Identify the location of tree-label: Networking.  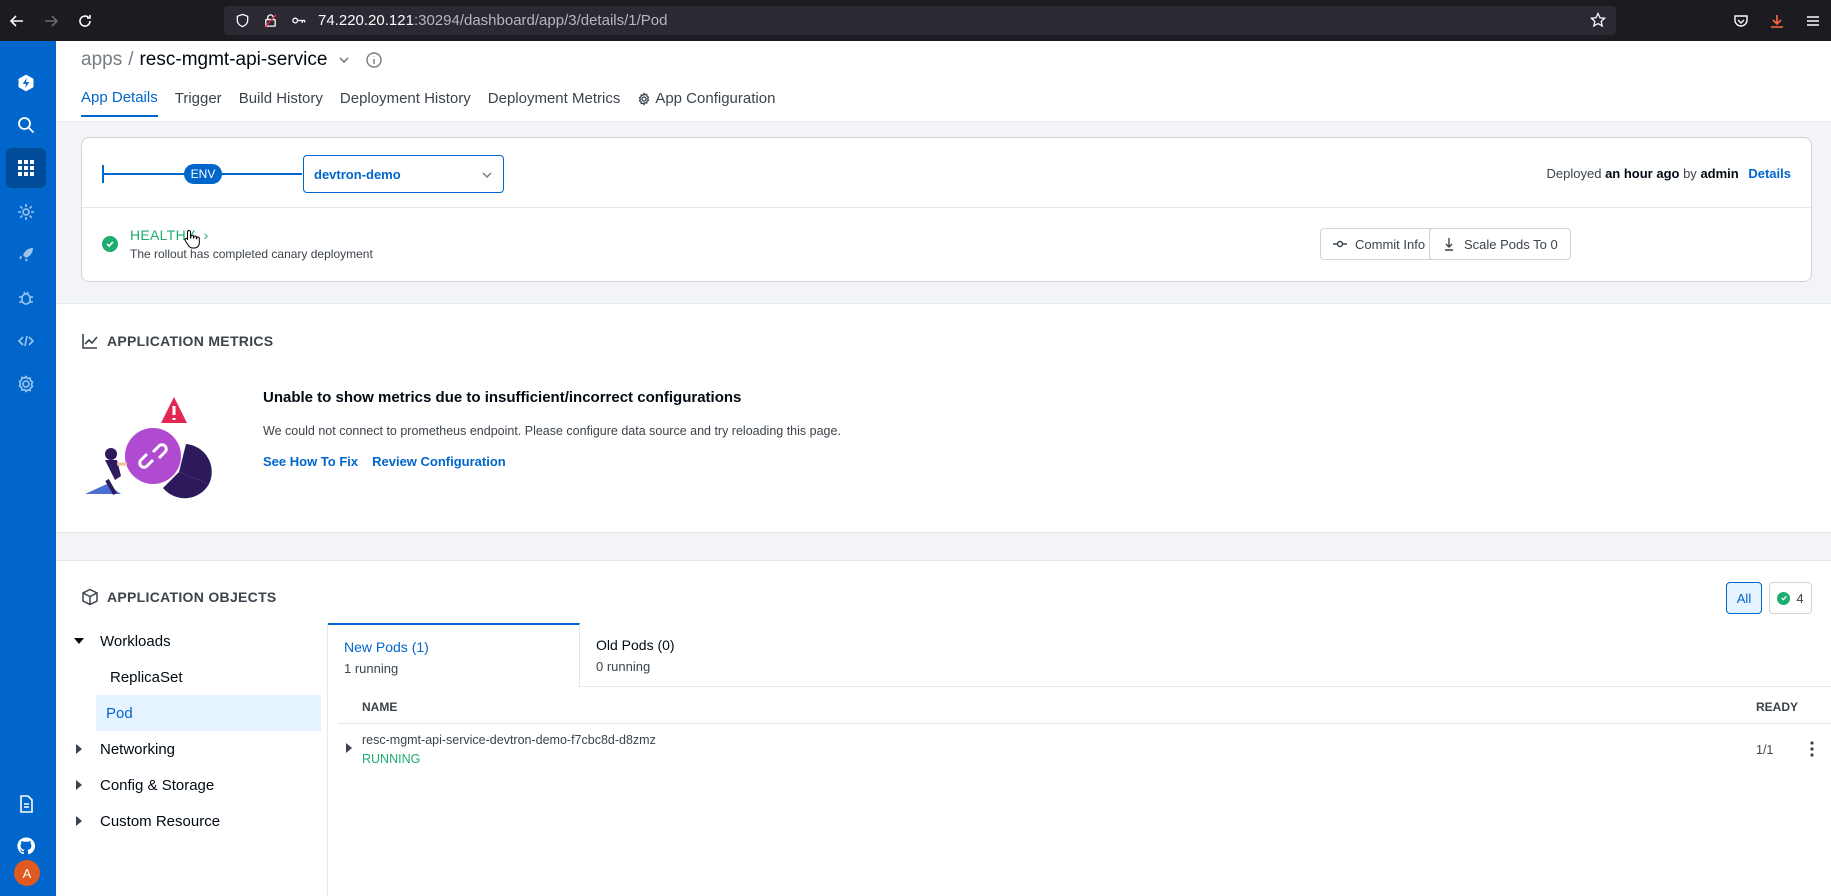
(138, 749).